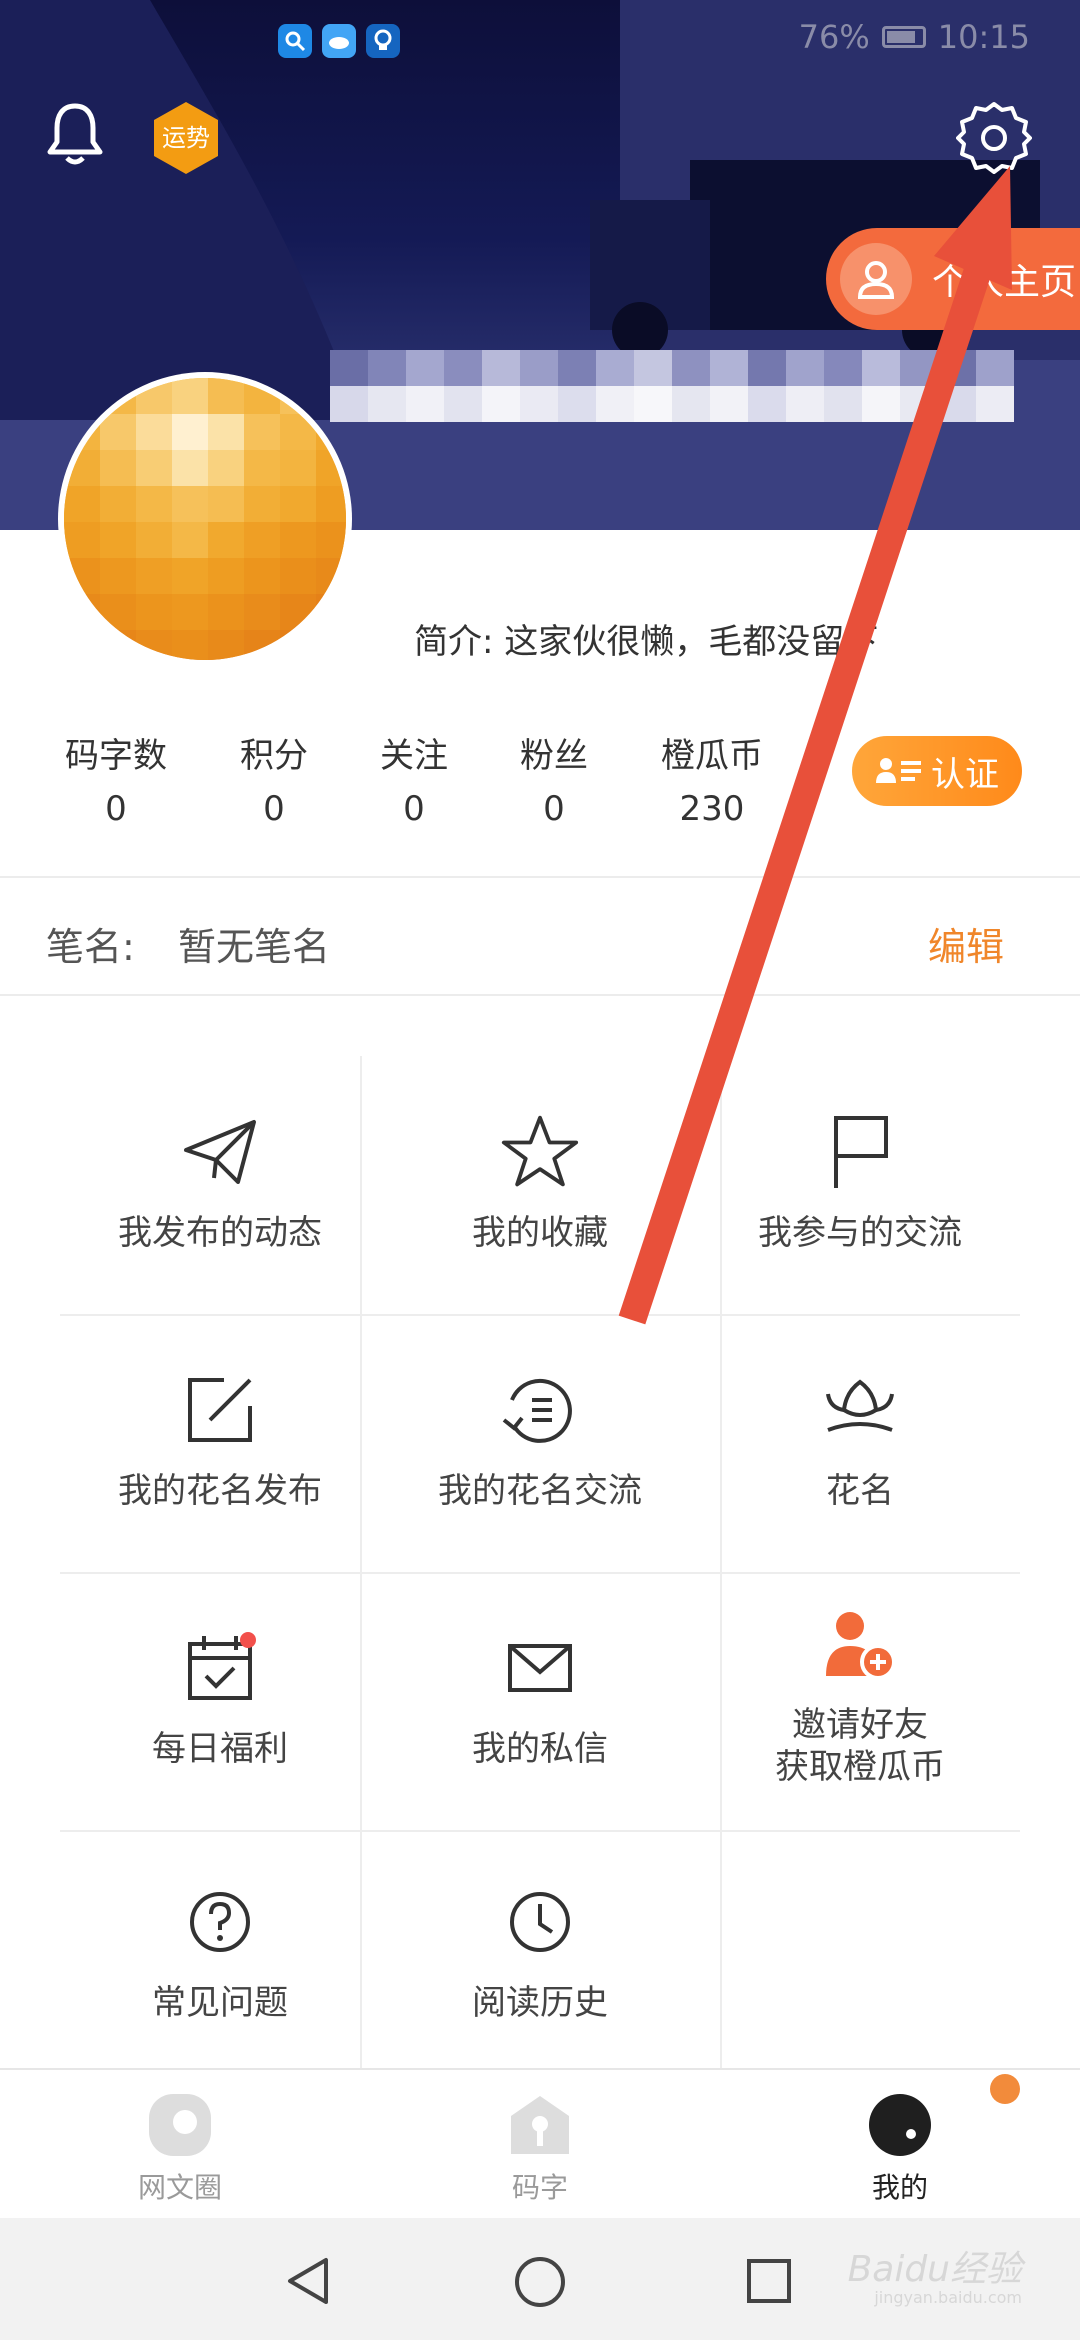  Describe the element at coordinates (860, 1725) in the screenshot. I see `grid-item-label-line1: 邀请好友` at that location.